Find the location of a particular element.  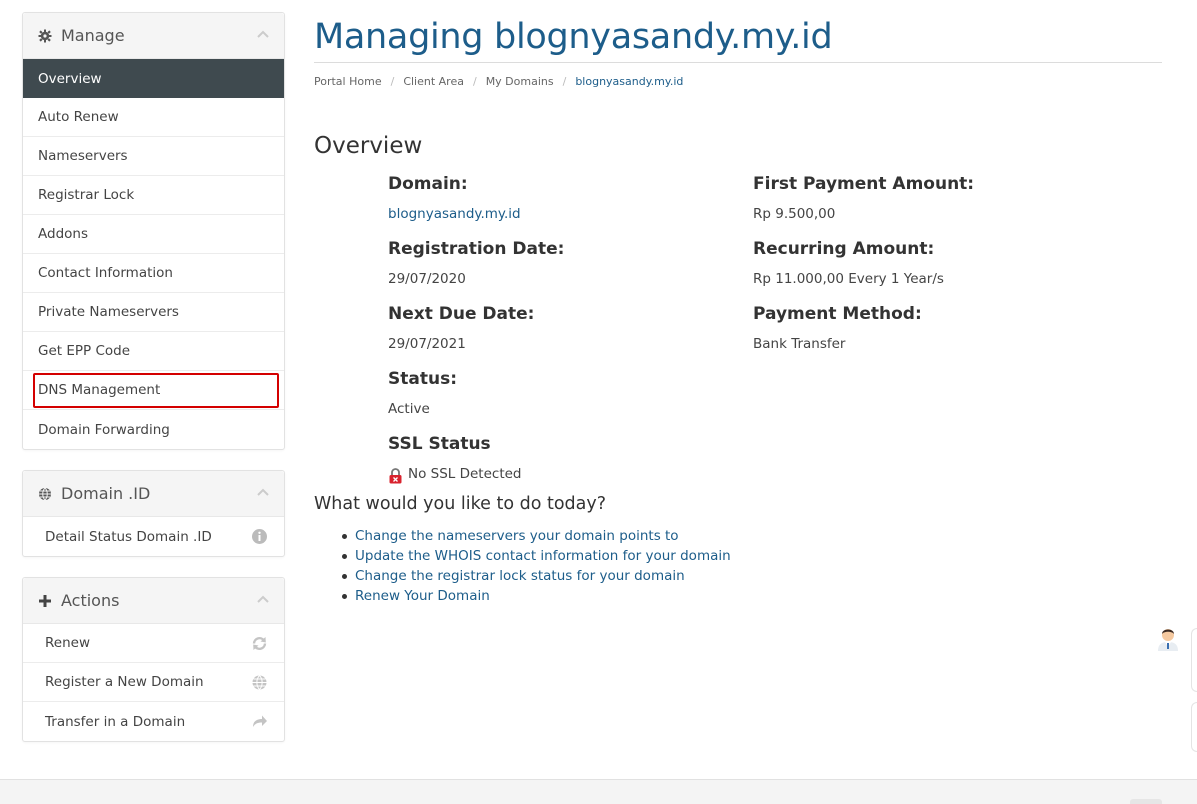

next-due-date-field: Next Due Date: 29/07/2021 is located at coordinates (476, 328).